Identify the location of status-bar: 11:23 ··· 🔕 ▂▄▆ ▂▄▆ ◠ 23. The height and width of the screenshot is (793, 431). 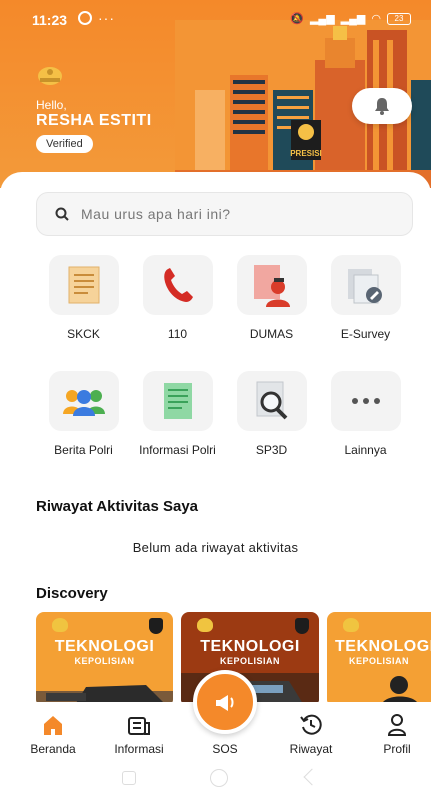
(215, 20).